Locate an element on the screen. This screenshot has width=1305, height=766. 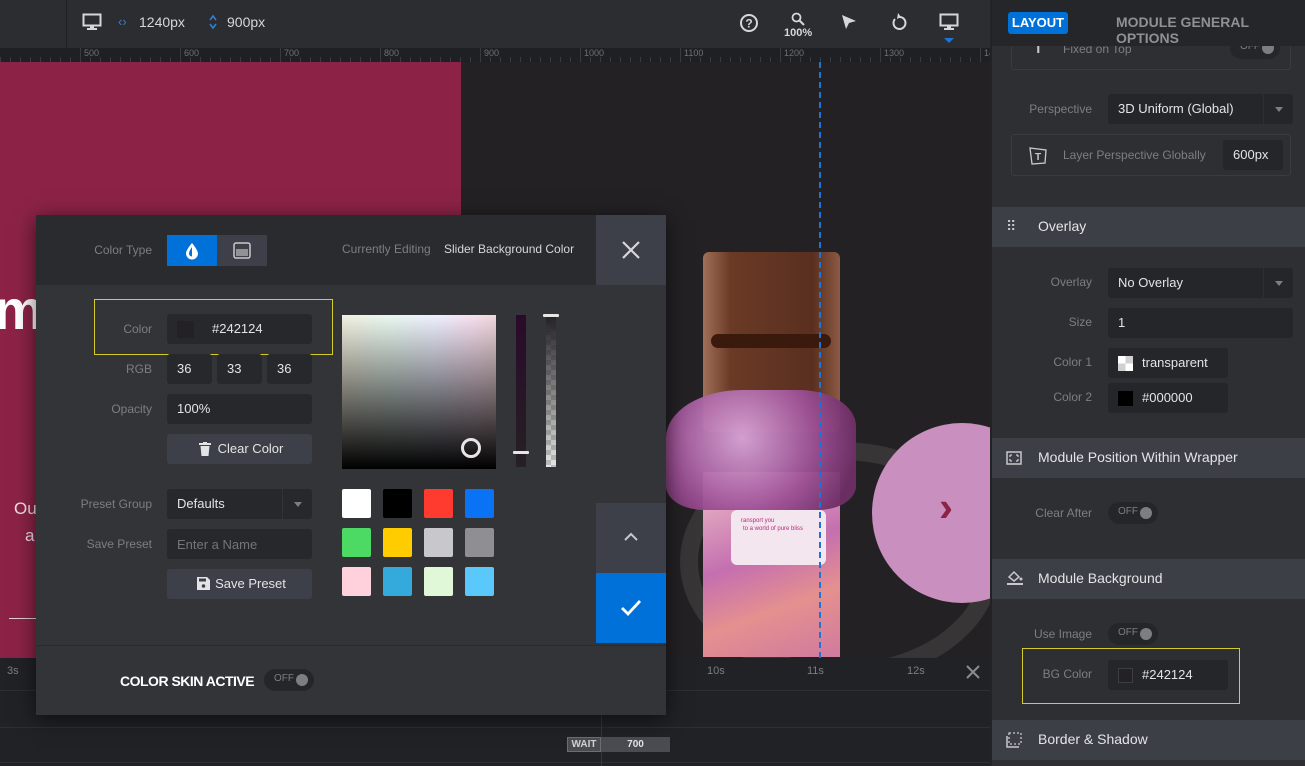
trash-icon is located at coordinates (205, 449).